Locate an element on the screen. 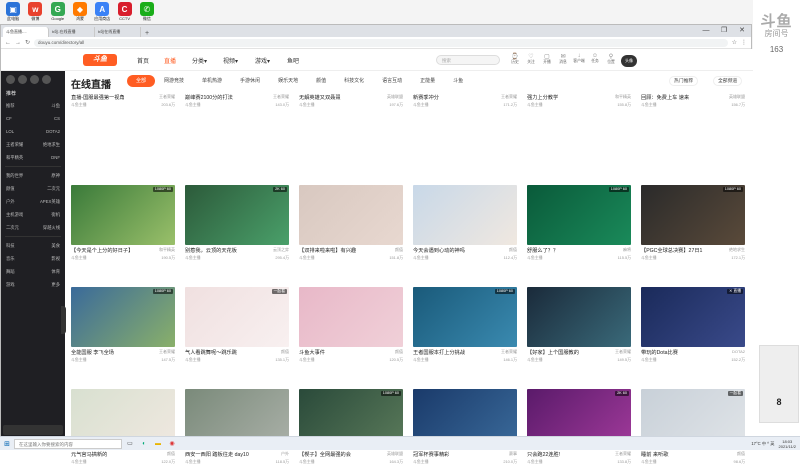 This screenshot has width=800, height=465. partial-card: 无解英雄又双叒叕 英雄联盟 斗鱼主播 197.6万 is located at coordinates (351, 99).